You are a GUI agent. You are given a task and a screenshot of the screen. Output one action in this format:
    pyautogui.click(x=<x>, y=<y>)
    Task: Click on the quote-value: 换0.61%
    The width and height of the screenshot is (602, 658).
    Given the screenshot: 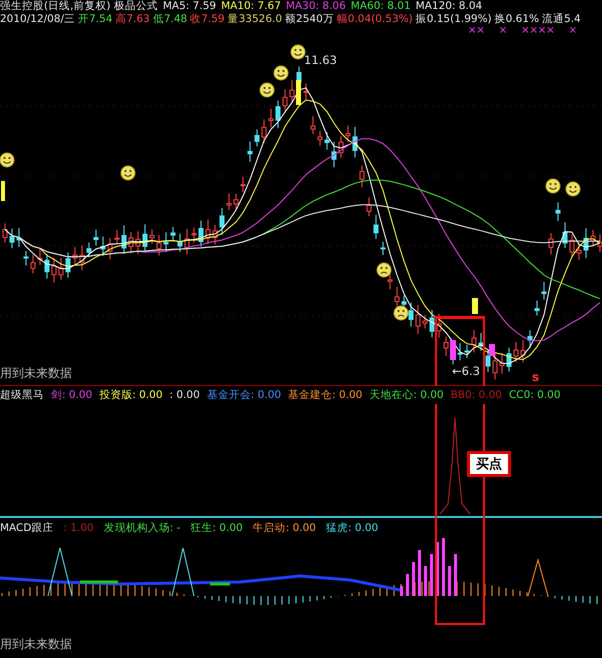 What is the action you would take?
    pyautogui.click(x=517, y=19)
    